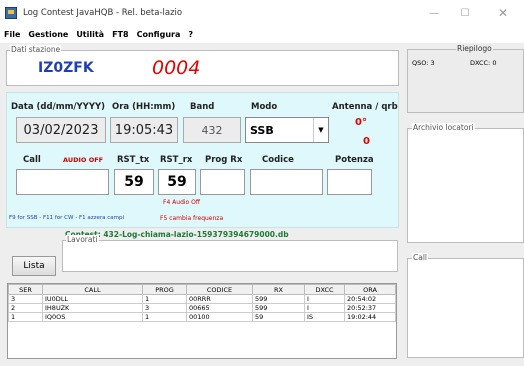 The width and height of the screenshot is (524, 366). I want to click on prog-rx-label: Prog Rx, so click(224, 160).